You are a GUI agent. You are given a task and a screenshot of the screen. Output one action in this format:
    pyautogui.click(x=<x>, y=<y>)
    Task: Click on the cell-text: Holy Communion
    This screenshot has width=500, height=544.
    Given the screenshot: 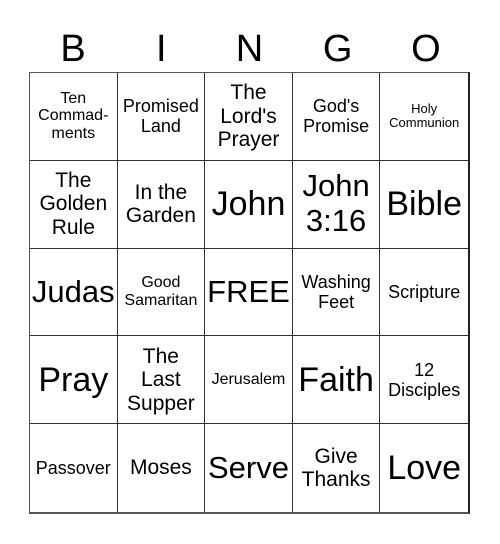 What is the action you would take?
    pyautogui.click(x=424, y=115)
    